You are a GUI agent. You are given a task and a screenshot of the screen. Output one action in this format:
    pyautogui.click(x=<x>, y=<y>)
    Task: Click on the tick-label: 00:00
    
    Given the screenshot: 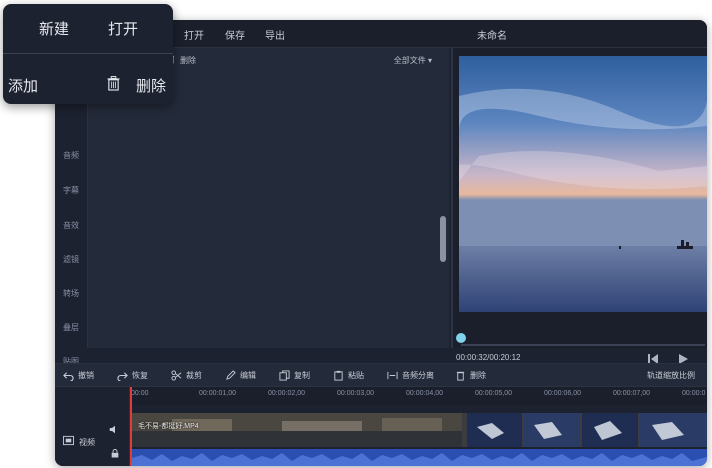 What is the action you would take?
    pyautogui.click(x=140, y=393)
    